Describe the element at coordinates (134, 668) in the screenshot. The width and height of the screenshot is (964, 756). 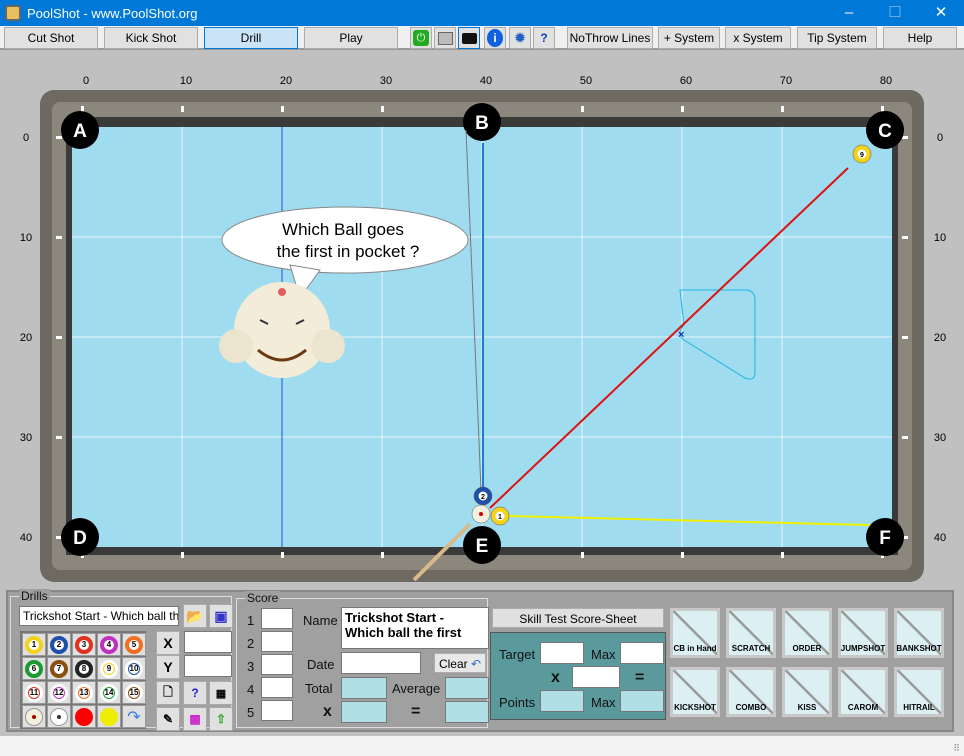
I see `ball-button-10: 10` at that location.